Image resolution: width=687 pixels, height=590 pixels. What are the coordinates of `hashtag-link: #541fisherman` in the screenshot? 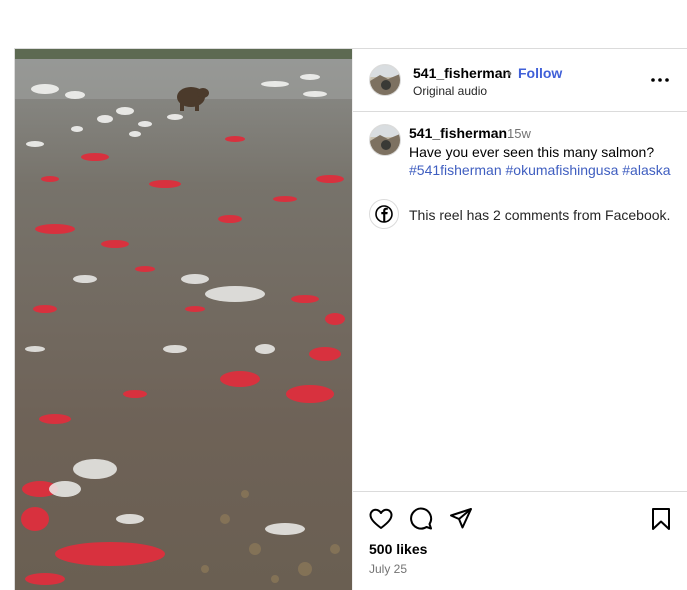 It's located at (455, 170).